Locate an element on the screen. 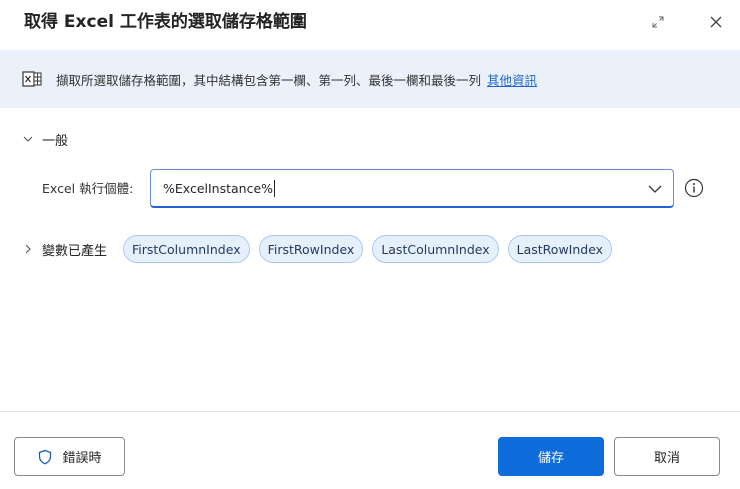  excel-instance-dropdown: %ExcelInstance% is located at coordinates (412, 188).